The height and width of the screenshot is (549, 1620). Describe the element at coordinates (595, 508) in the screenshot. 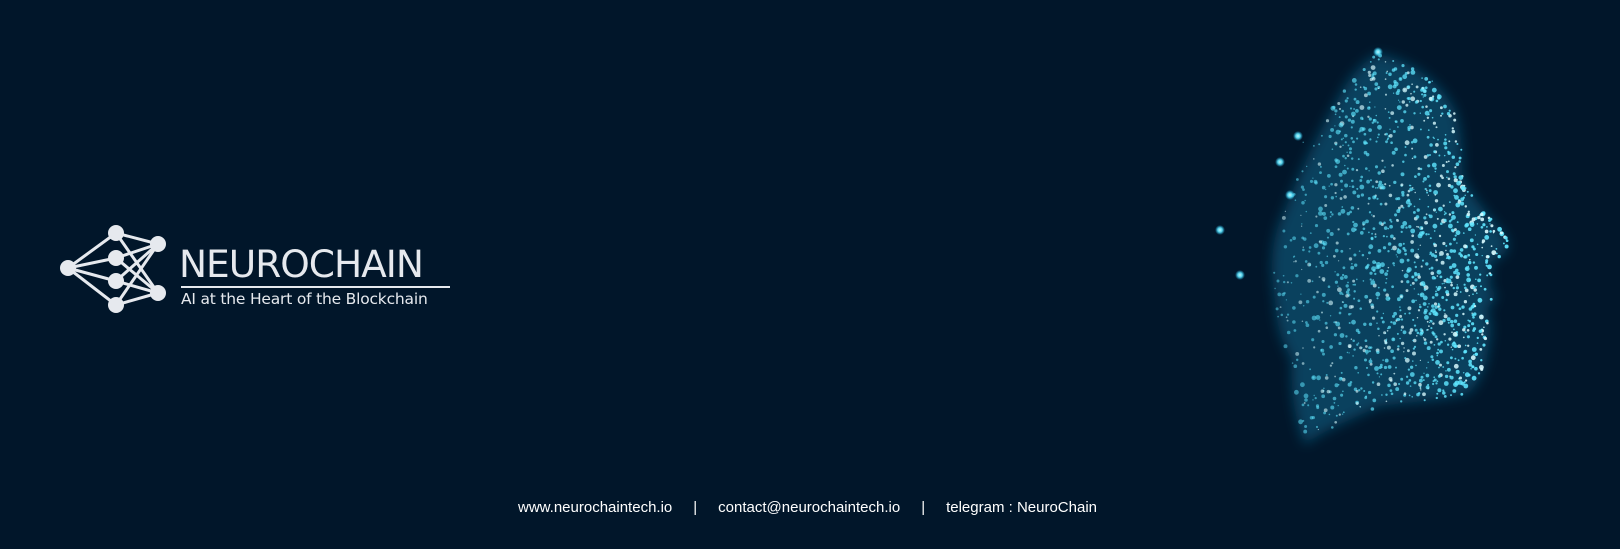

I see `website-link: www.neurochaintech.io` at that location.